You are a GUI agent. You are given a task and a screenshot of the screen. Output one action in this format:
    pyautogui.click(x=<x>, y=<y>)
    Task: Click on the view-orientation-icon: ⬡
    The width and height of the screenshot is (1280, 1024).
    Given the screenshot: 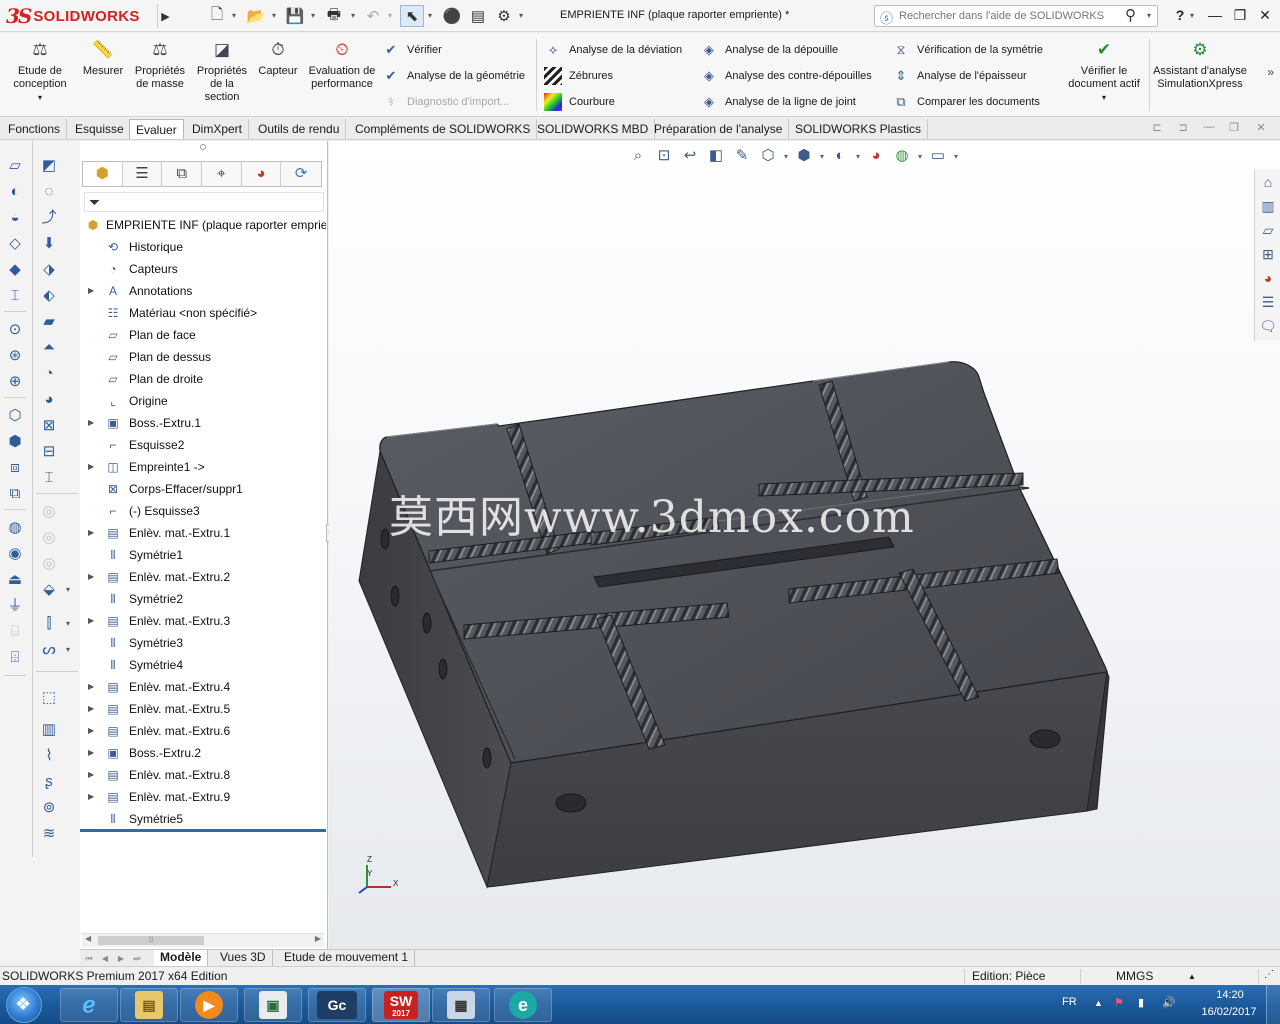 What is the action you would take?
    pyautogui.click(x=768, y=156)
    